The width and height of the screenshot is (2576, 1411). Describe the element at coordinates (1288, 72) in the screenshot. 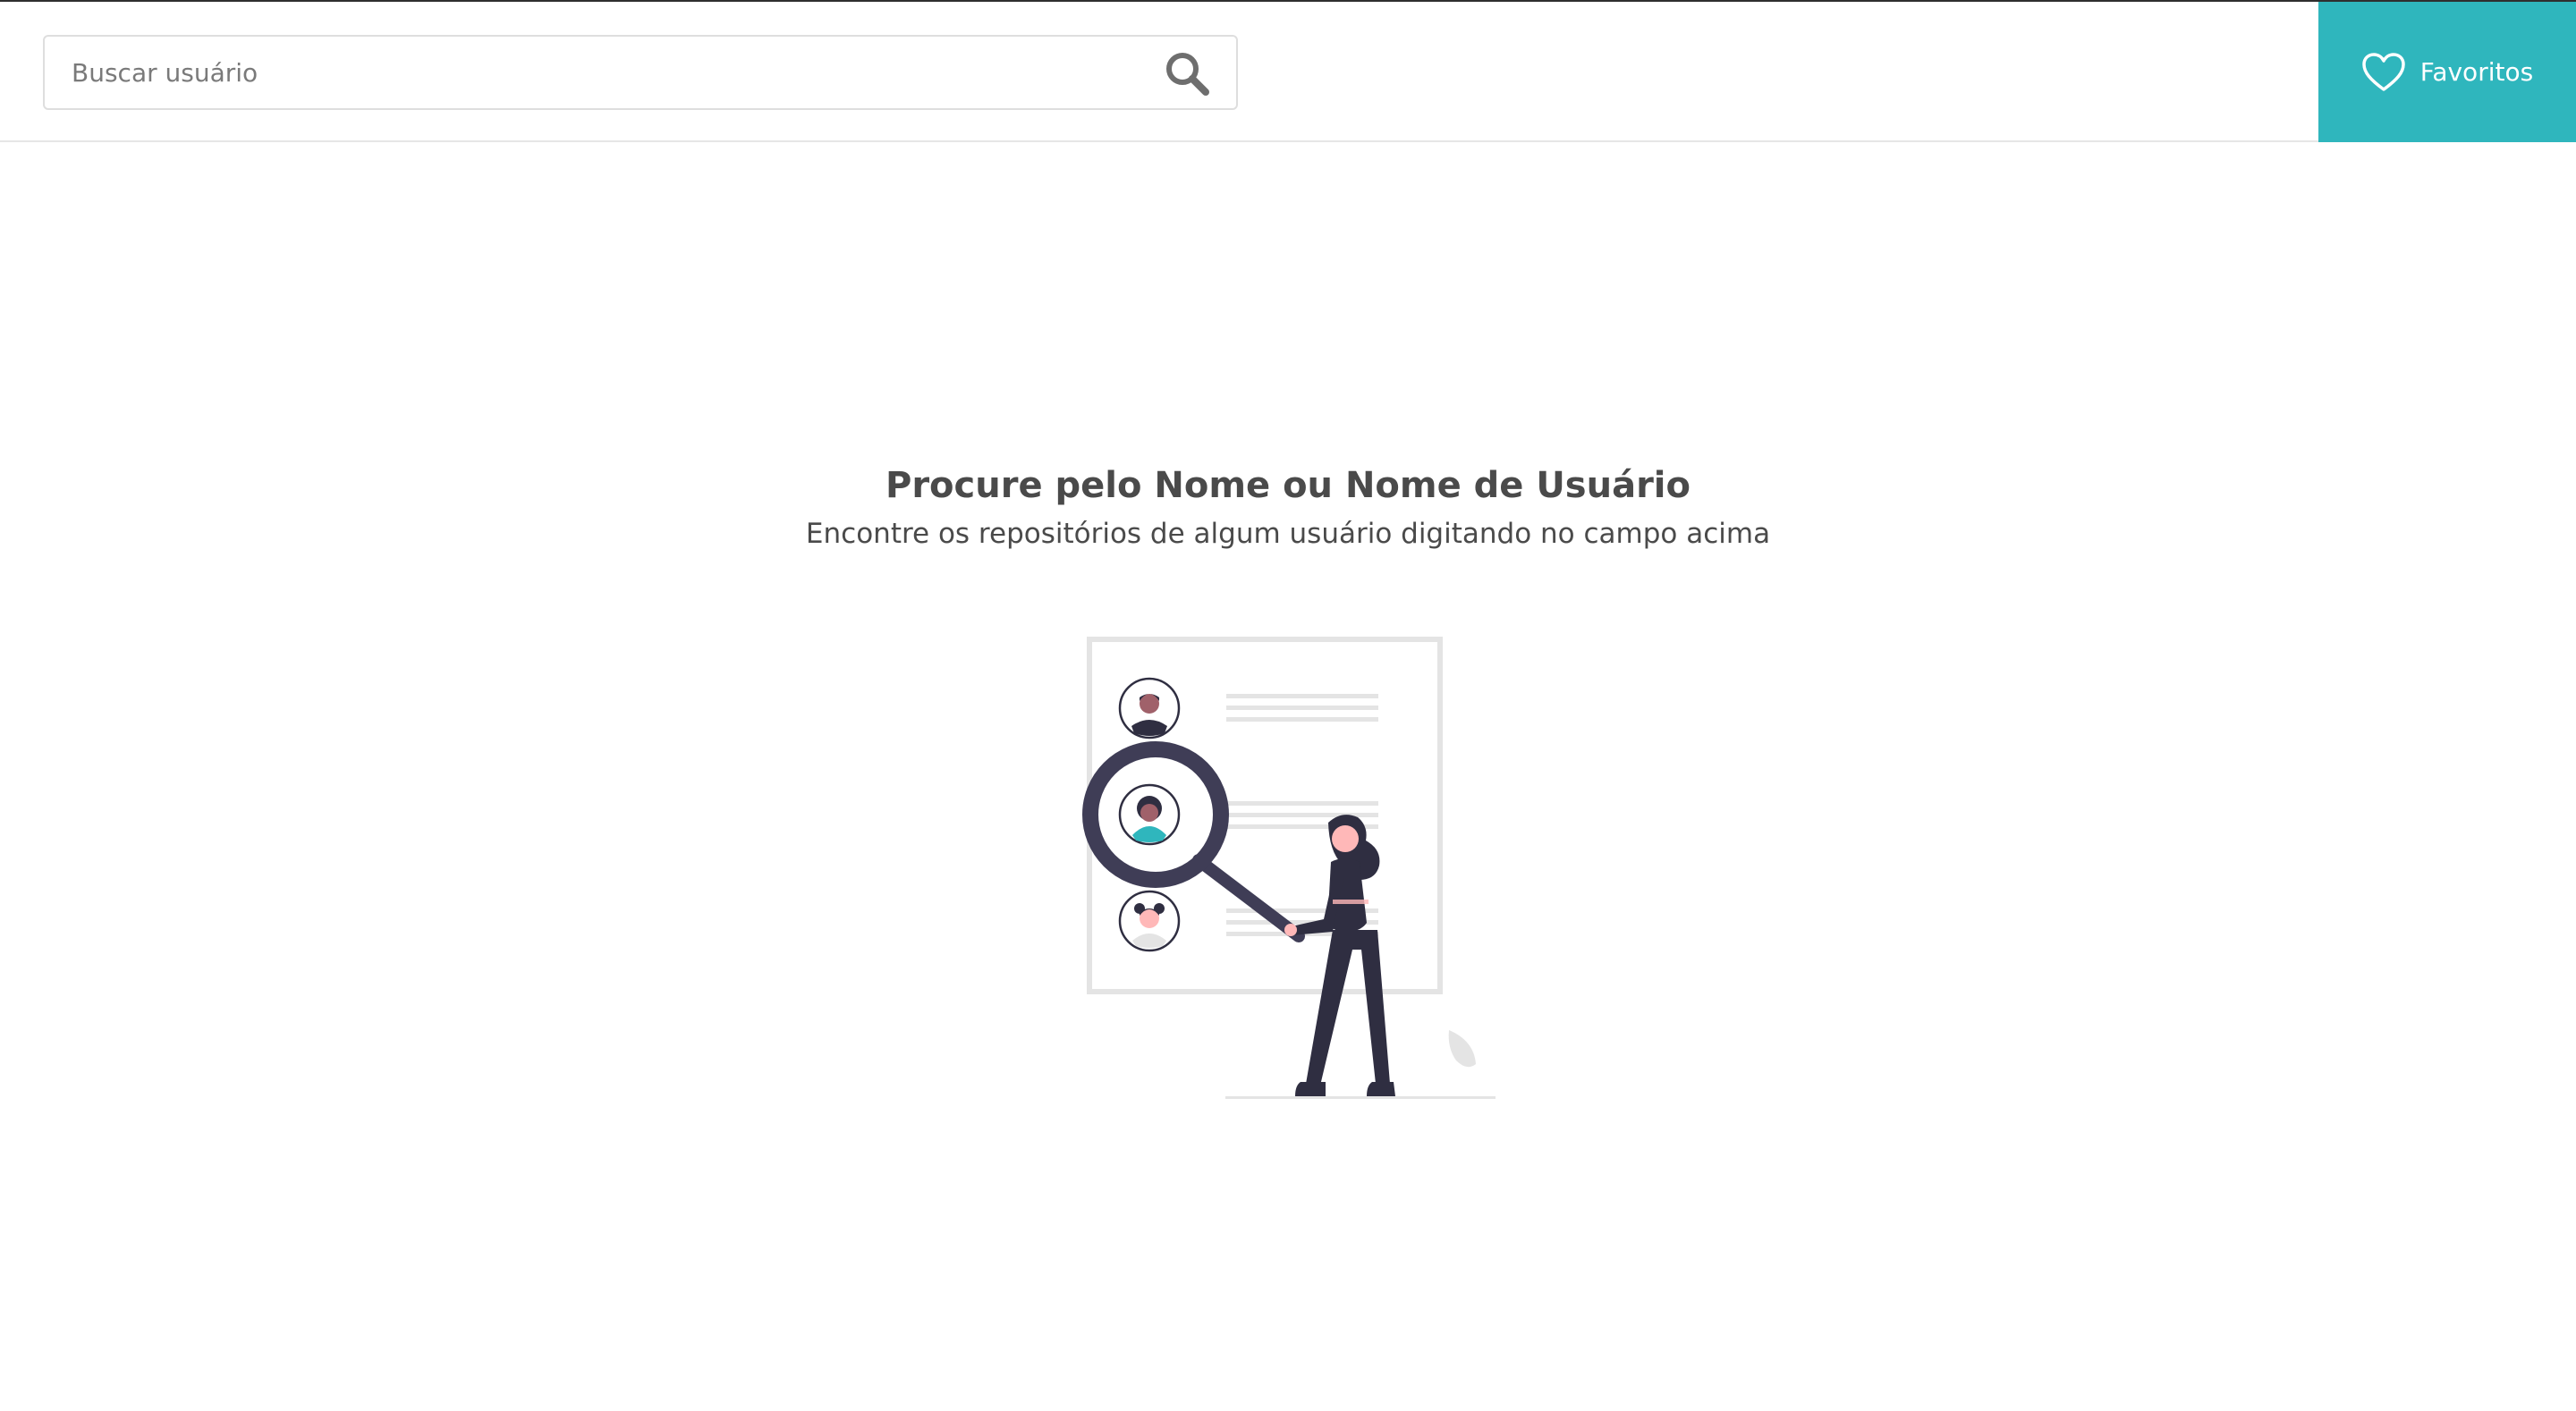

I see `top-bar: Favoritos` at that location.